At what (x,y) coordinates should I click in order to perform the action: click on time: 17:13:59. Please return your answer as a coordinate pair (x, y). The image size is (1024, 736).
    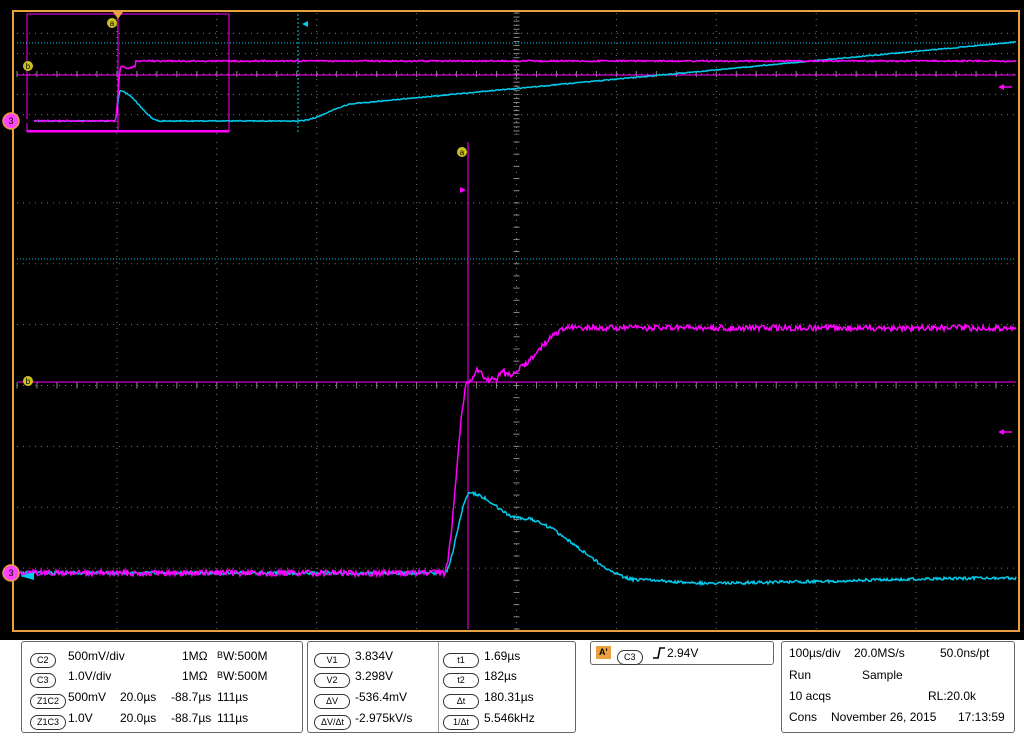
    Looking at the image, I should click on (981, 717).